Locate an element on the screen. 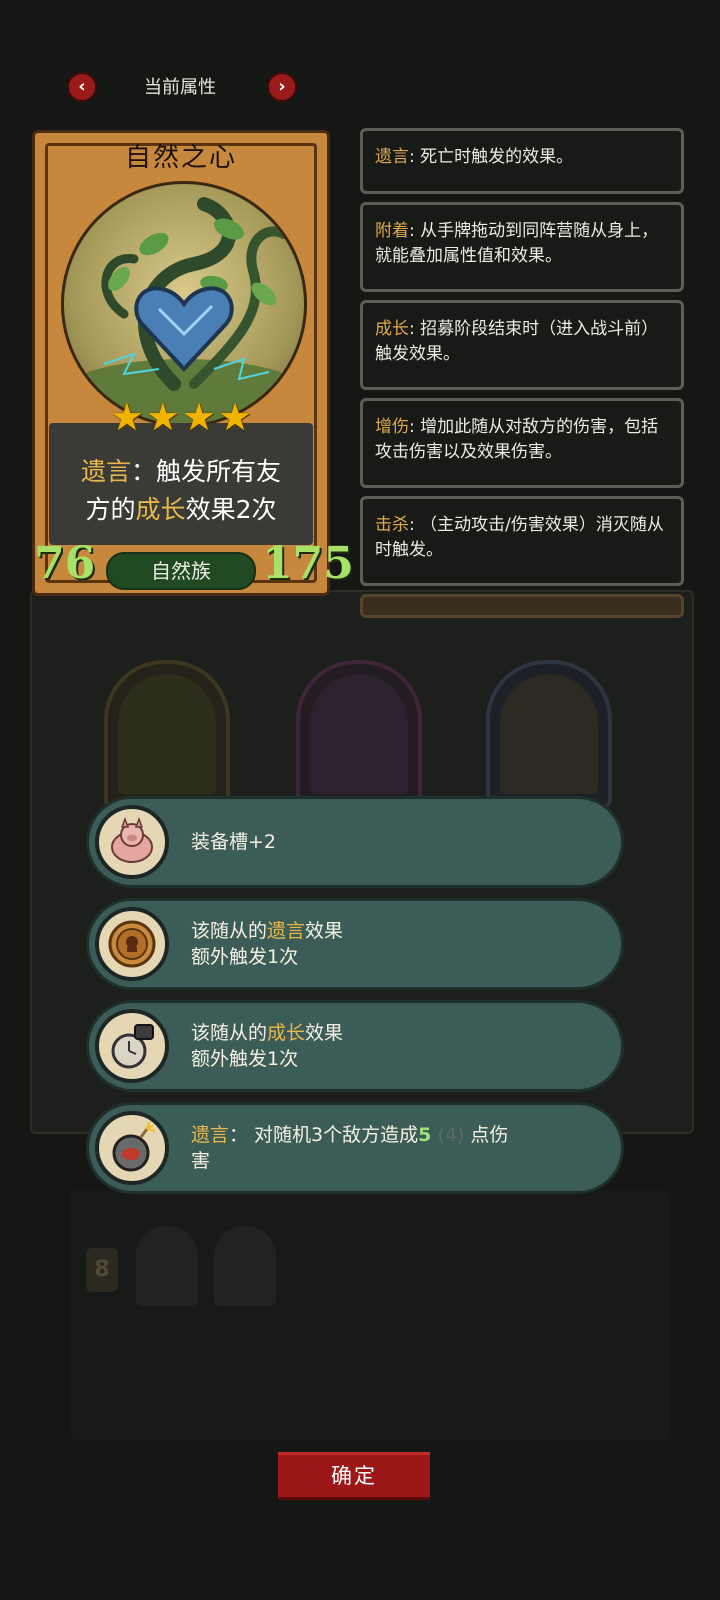  effect-text: 遗言： 对随机3个敌方造成5 (4) 点伤 害 is located at coordinates (349, 1148).